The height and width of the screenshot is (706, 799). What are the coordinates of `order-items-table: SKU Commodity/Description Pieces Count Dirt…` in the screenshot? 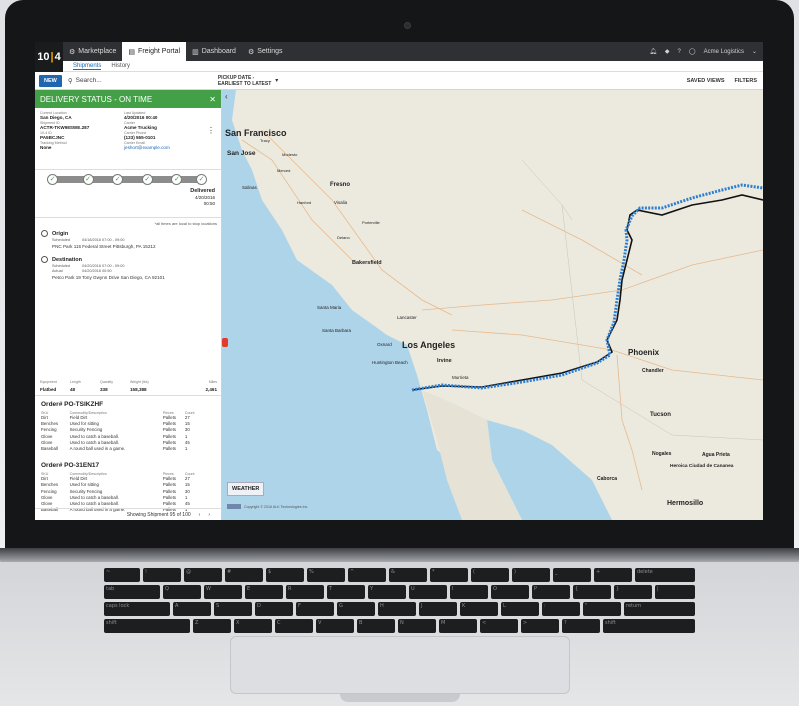 It's located at (121, 431).